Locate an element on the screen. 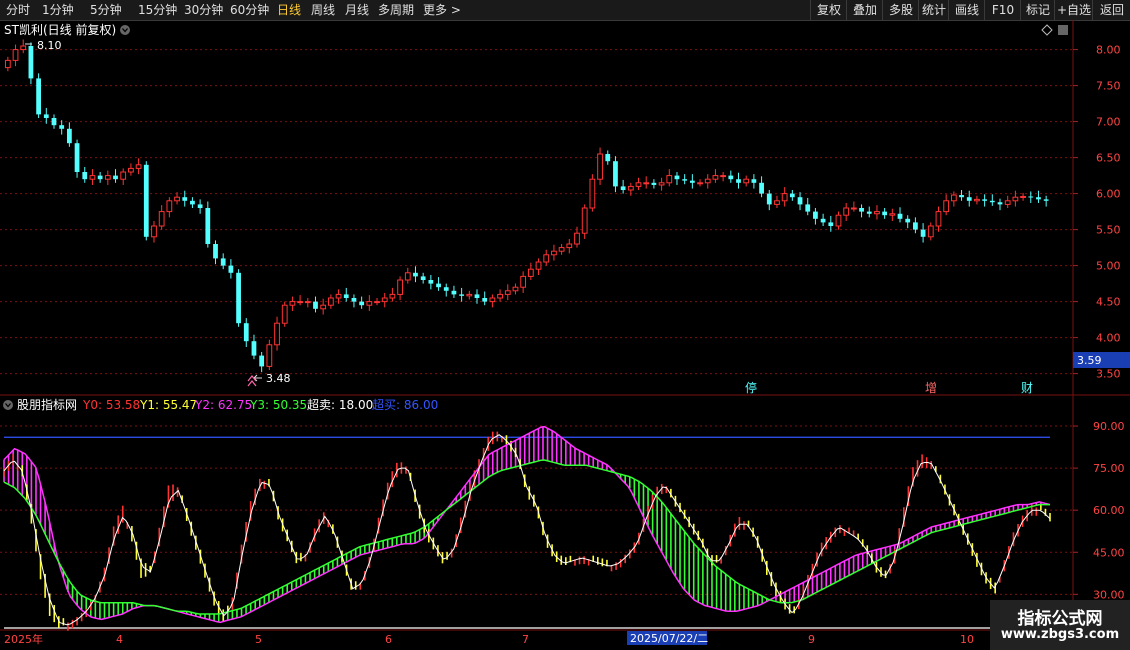  main-y-tick-label: 7.00 is located at coordinates (1108, 122).